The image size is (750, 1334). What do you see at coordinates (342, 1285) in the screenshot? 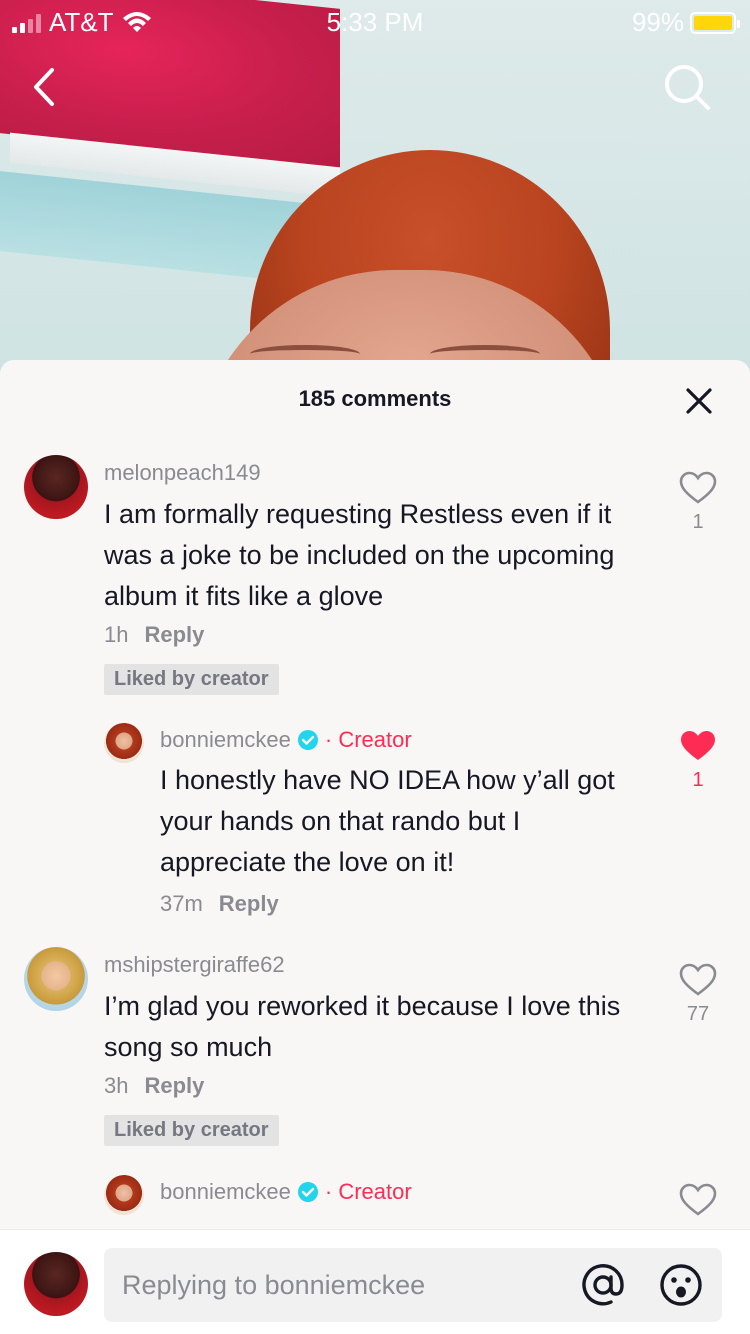
I see `comment-input` at bounding box center [342, 1285].